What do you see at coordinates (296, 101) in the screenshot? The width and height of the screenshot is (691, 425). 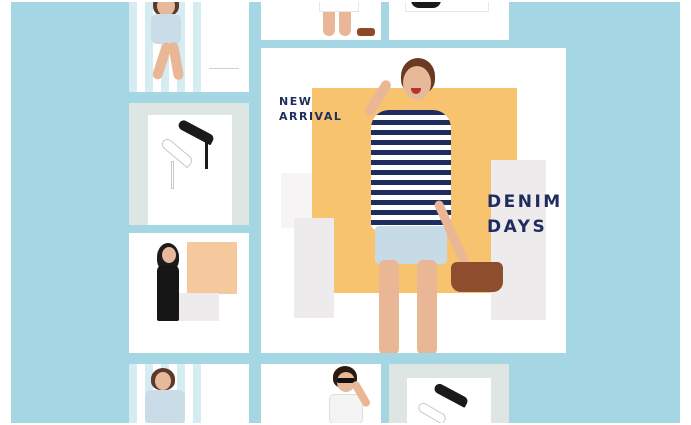 I see `tagline-line: NEW` at bounding box center [296, 101].